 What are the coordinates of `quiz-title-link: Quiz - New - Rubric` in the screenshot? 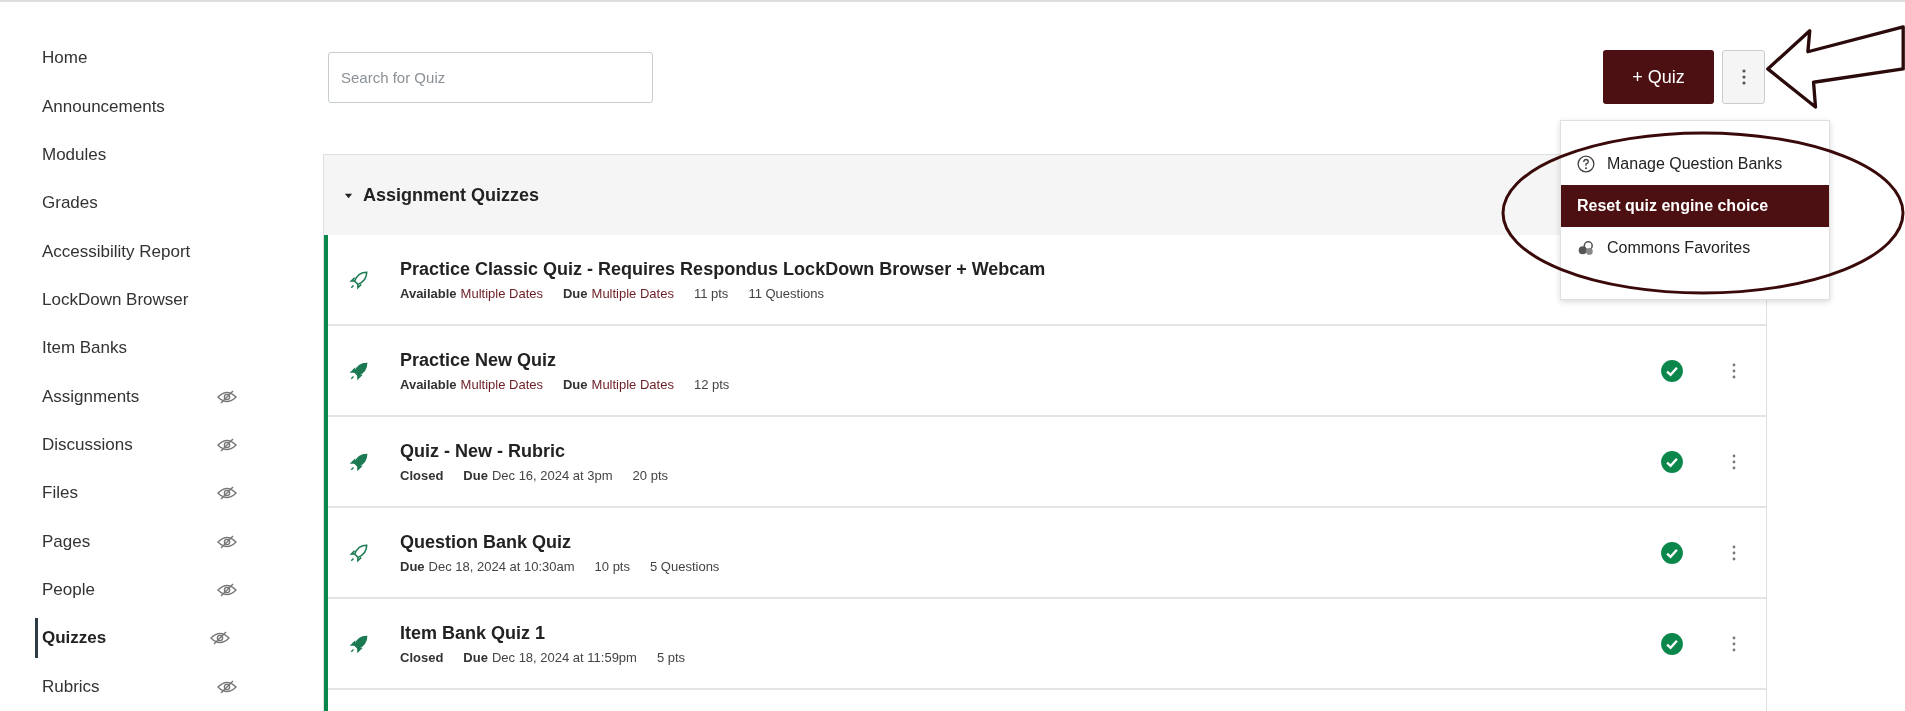 It's located at (1030, 451).